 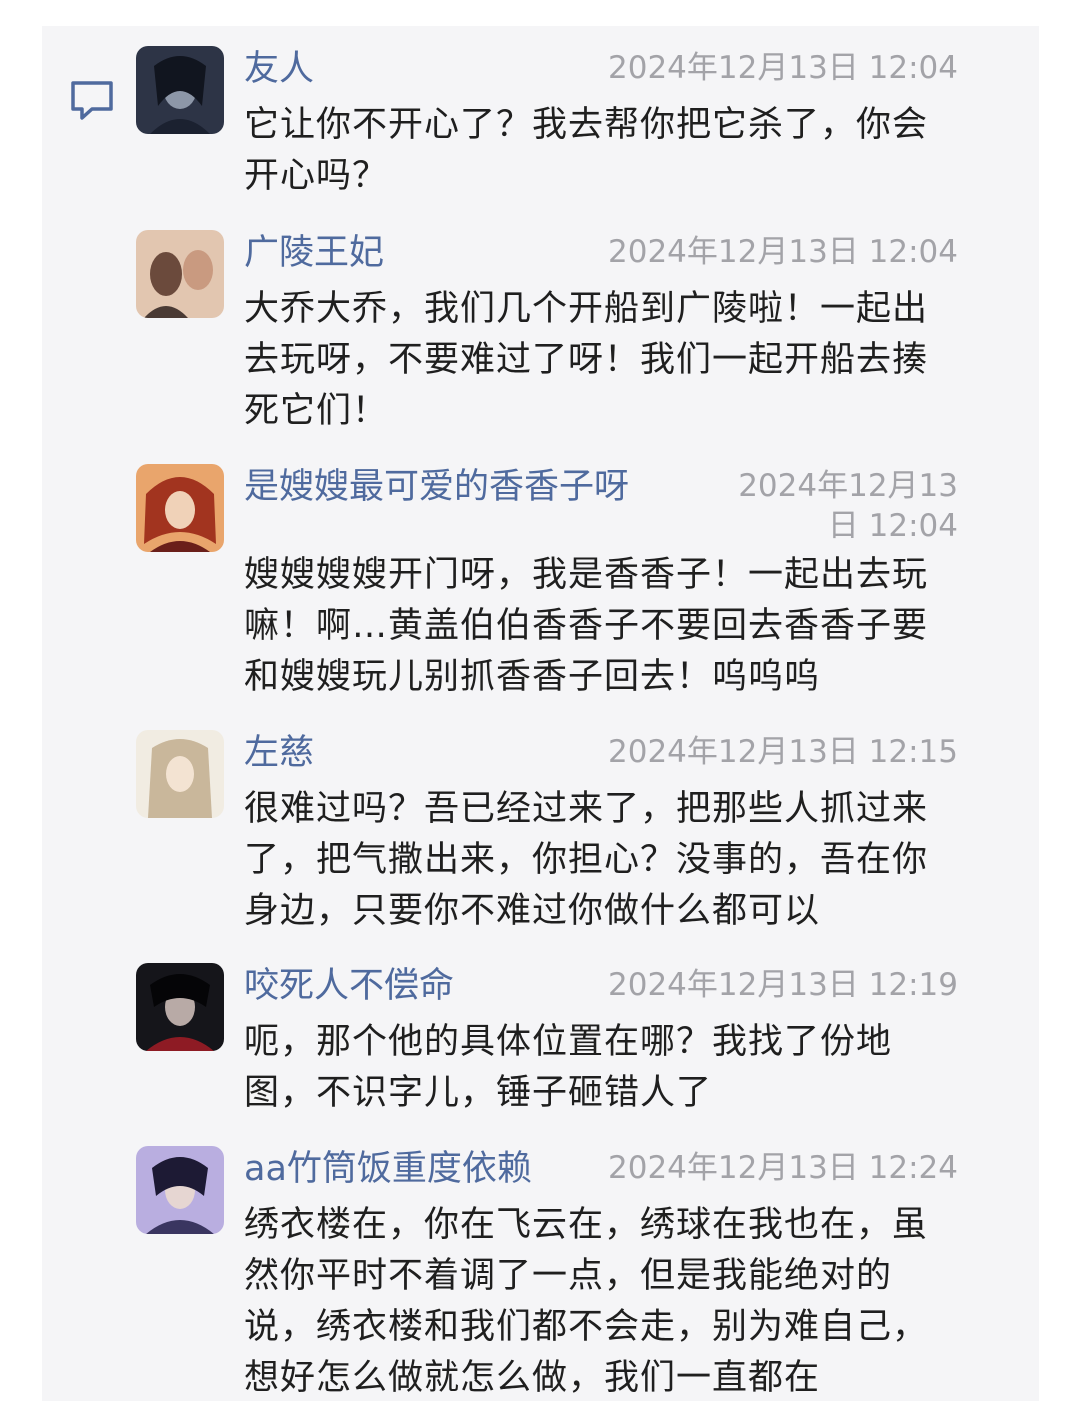 I want to click on comment-icon, so click(x=92, y=100).